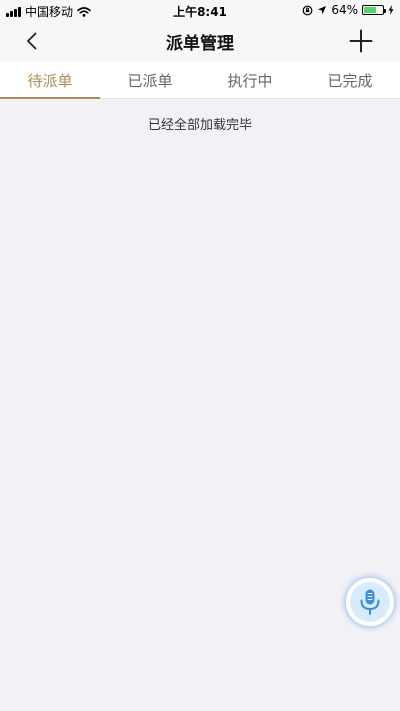 Image resolution: width=400 pixels, height=711 pixels. I want to click on tab-in-progress: 执行中, so click(250, 80).